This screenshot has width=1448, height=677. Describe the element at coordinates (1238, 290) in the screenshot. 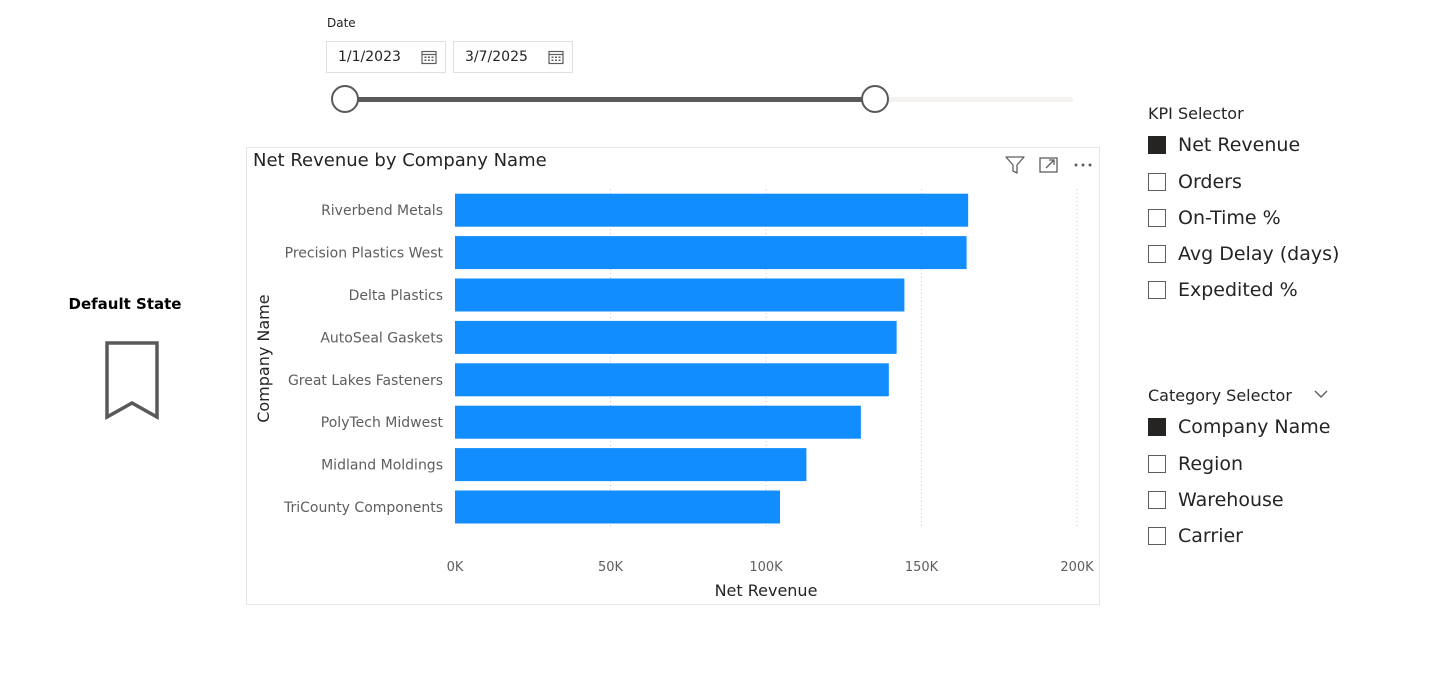

I see `kpi-option-label: Expedited %` at that location.